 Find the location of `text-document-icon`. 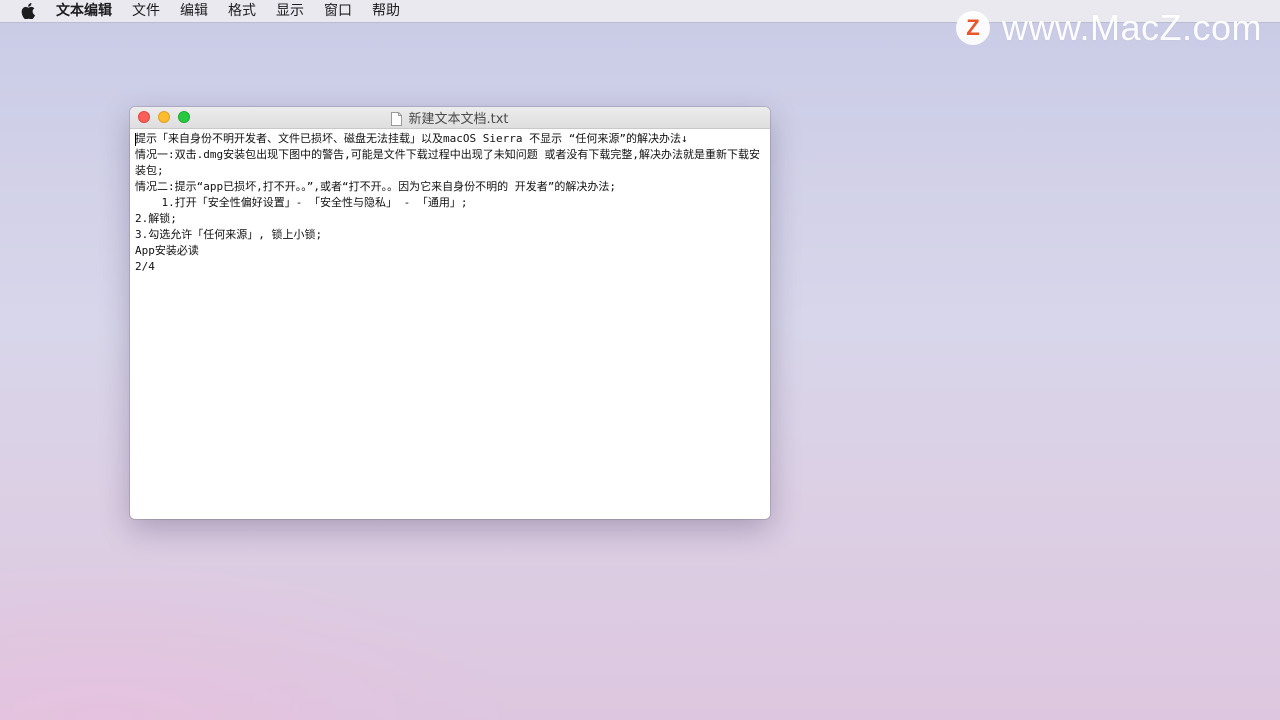

text-document-icon is located at coordinates (397, 118).